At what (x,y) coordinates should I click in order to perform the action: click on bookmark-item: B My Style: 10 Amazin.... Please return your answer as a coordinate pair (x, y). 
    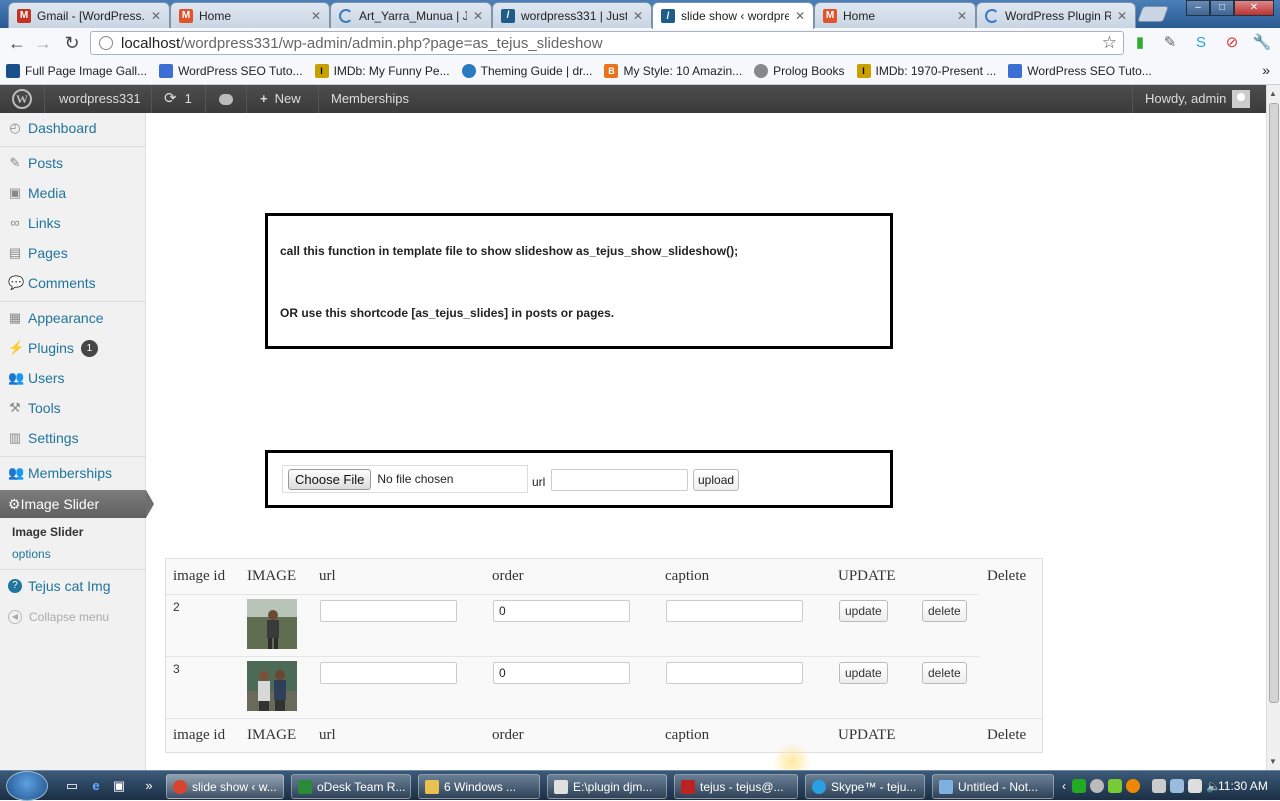
    Looking at the image, I should click on (673, 71).